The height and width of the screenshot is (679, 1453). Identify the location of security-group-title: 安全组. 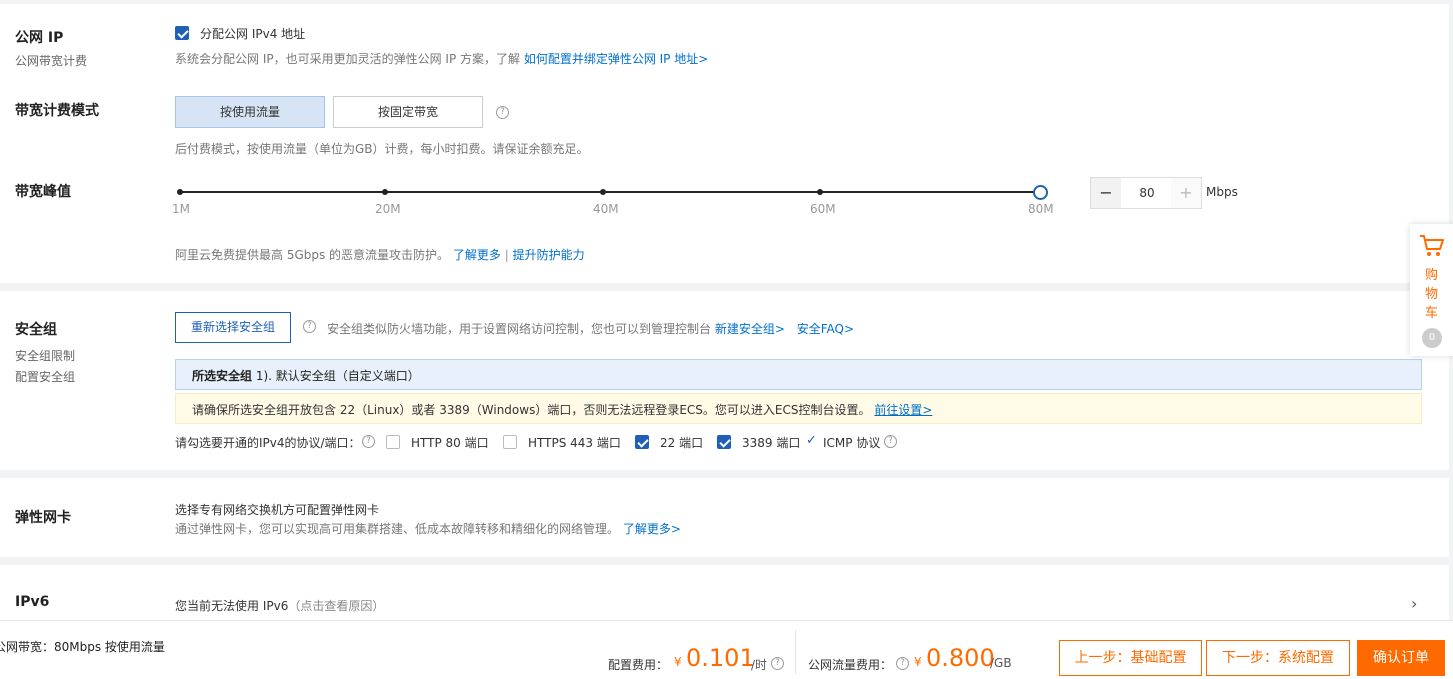
(36, 330).